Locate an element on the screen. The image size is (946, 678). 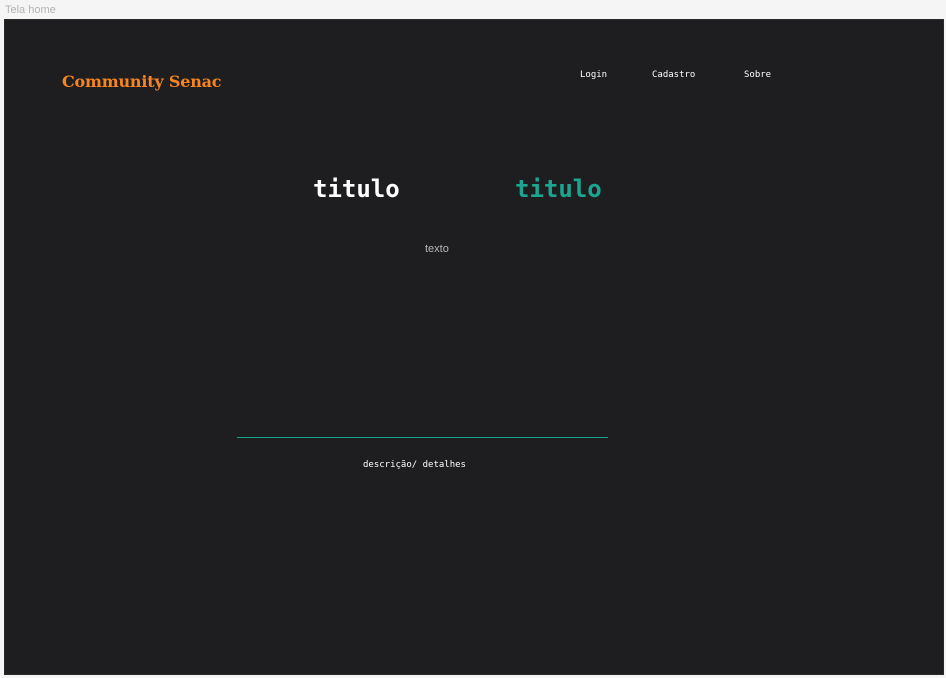
nav-sobre: Sobre is located at coordinates (757, 75).